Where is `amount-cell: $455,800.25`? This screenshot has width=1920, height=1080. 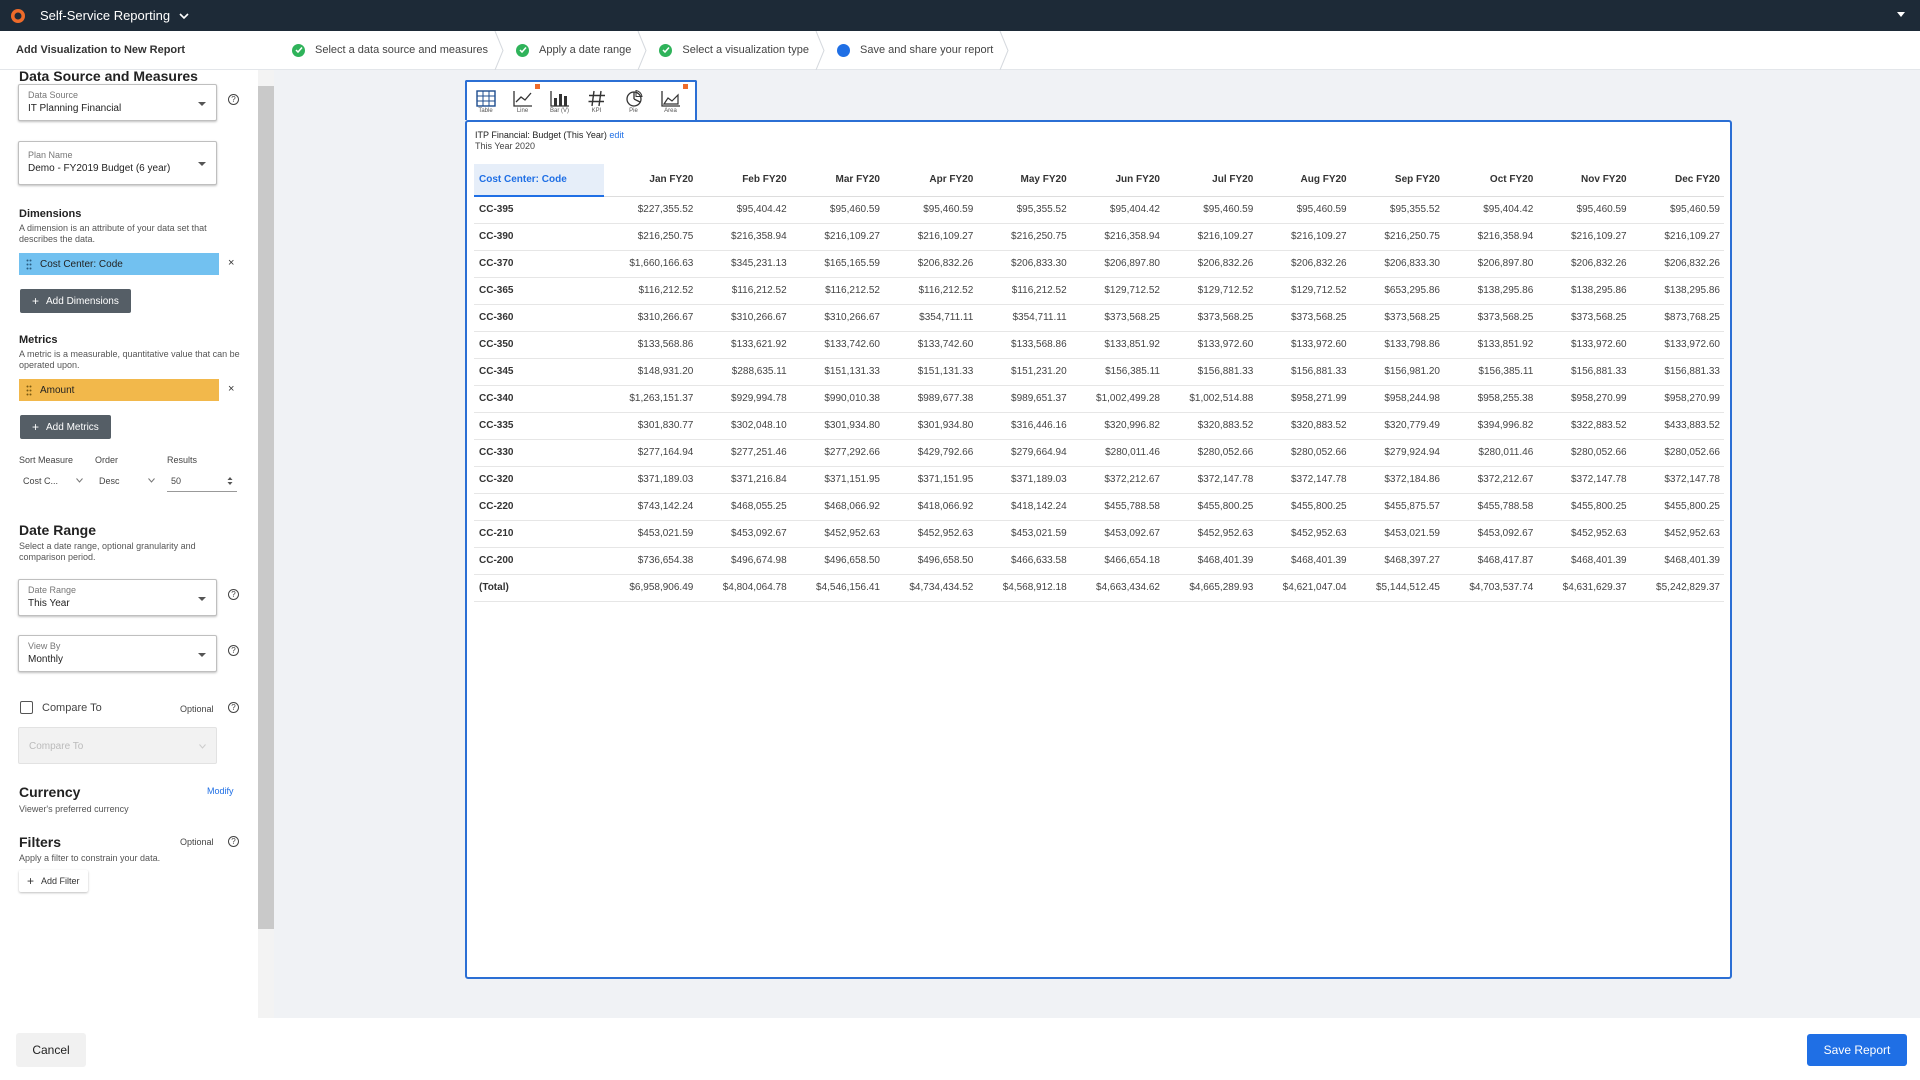 amount-cell: $455,800.25 is located at coordinates (1304, 507).